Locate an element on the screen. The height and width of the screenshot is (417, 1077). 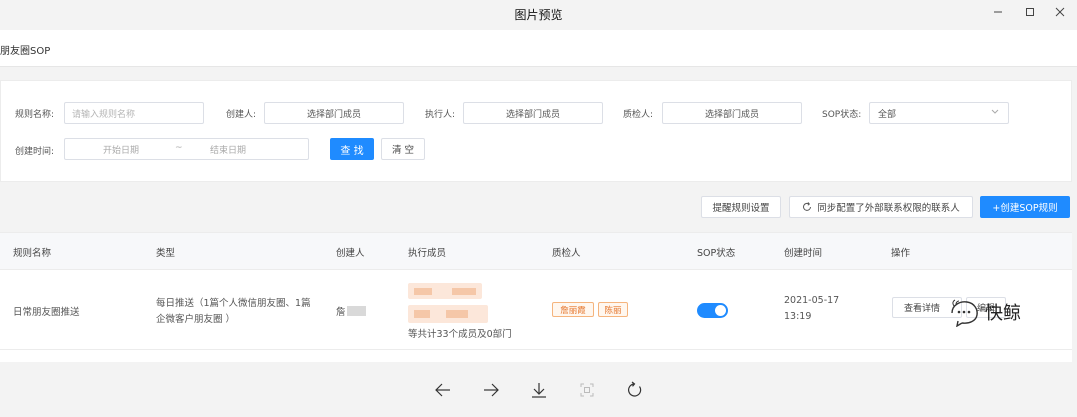
rotate-icon is located at coordinates (635, 389).